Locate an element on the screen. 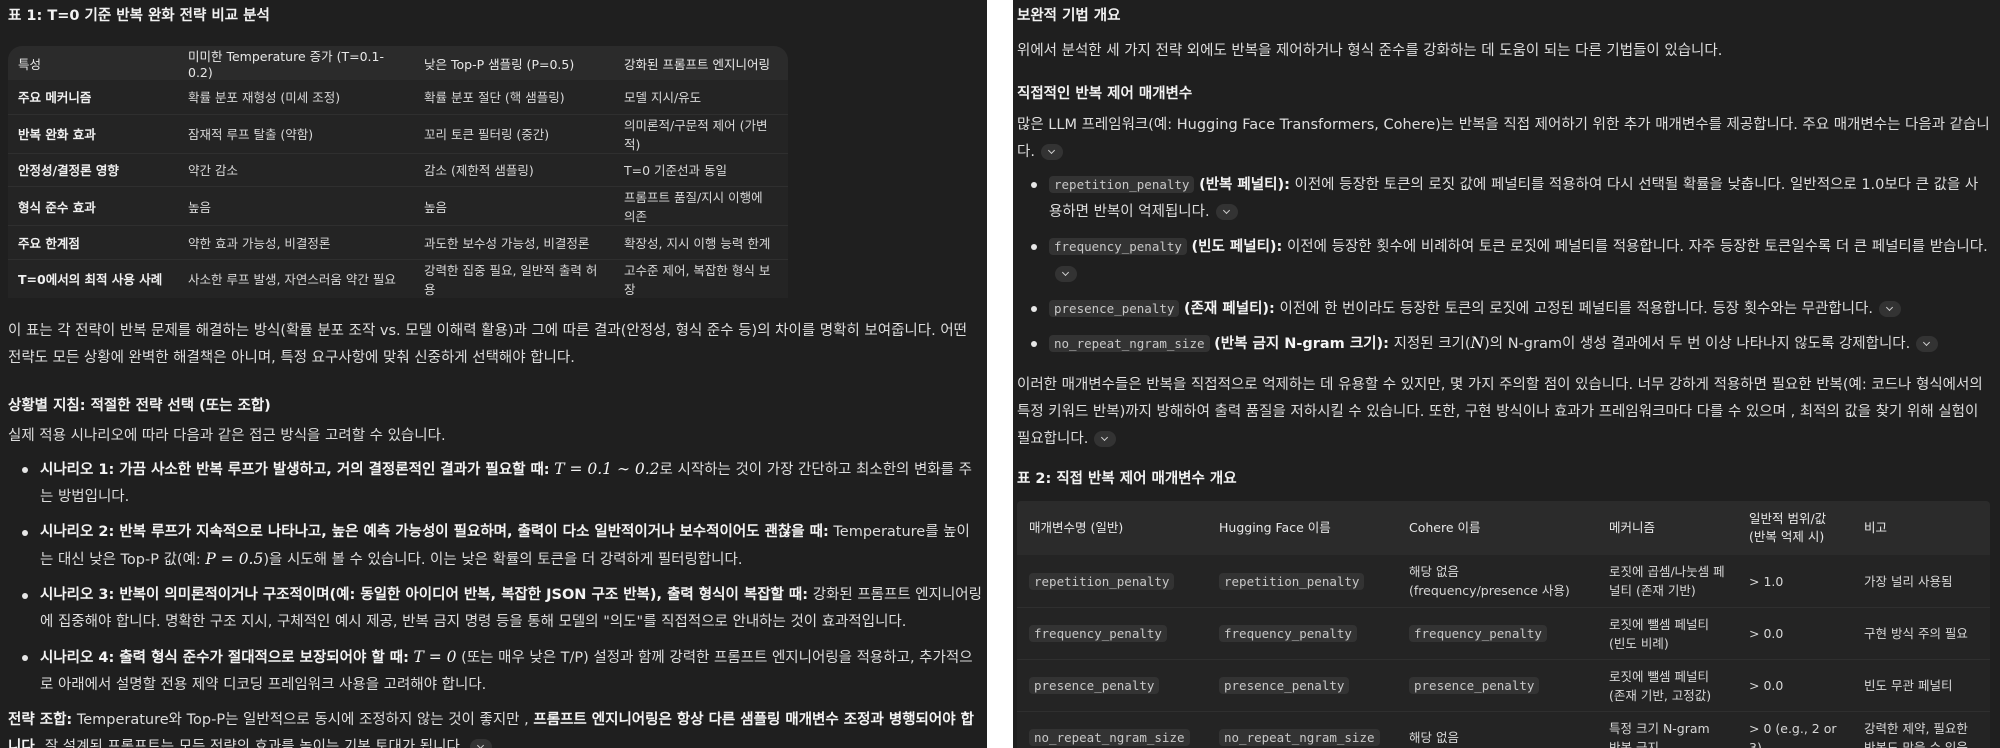 This screenshot has width=2000, height=748. table1-header-cell: 특성 is located at coordinates (30, 64).